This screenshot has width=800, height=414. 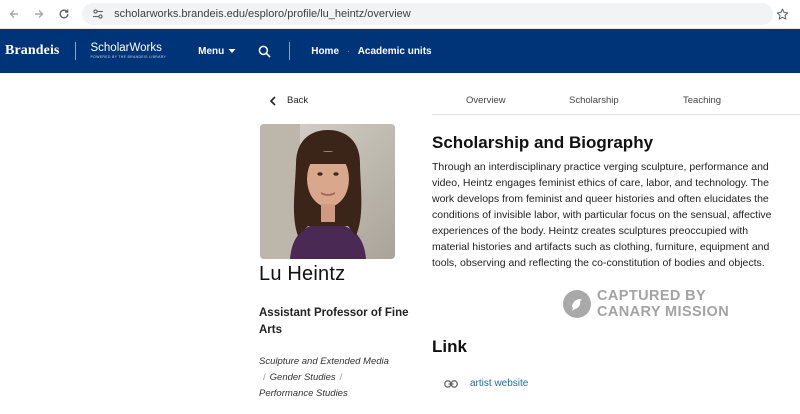 I want to click on caret-down-icon, so click(x=232, y=51).